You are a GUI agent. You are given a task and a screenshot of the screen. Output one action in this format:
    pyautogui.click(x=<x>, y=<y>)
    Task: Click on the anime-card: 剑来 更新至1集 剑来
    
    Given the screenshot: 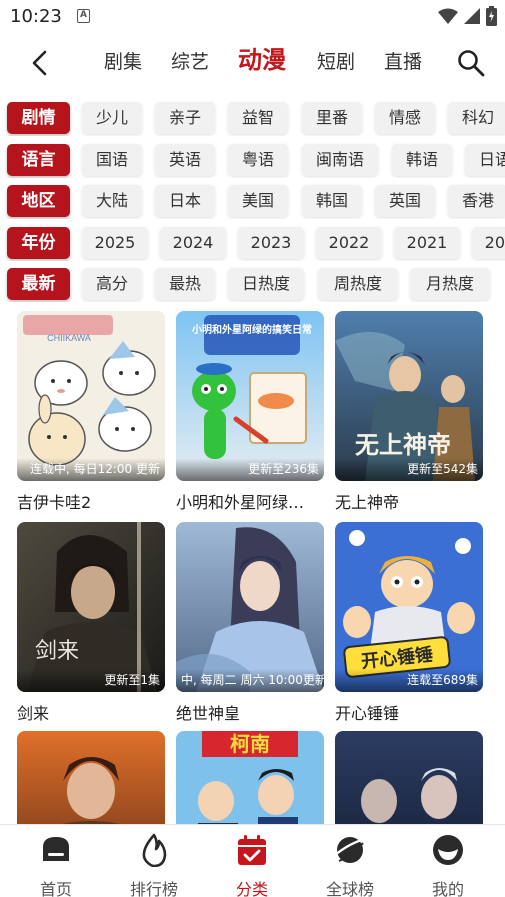 What is the action you would take?
    pyautogui.click(x=91, y=623)
    